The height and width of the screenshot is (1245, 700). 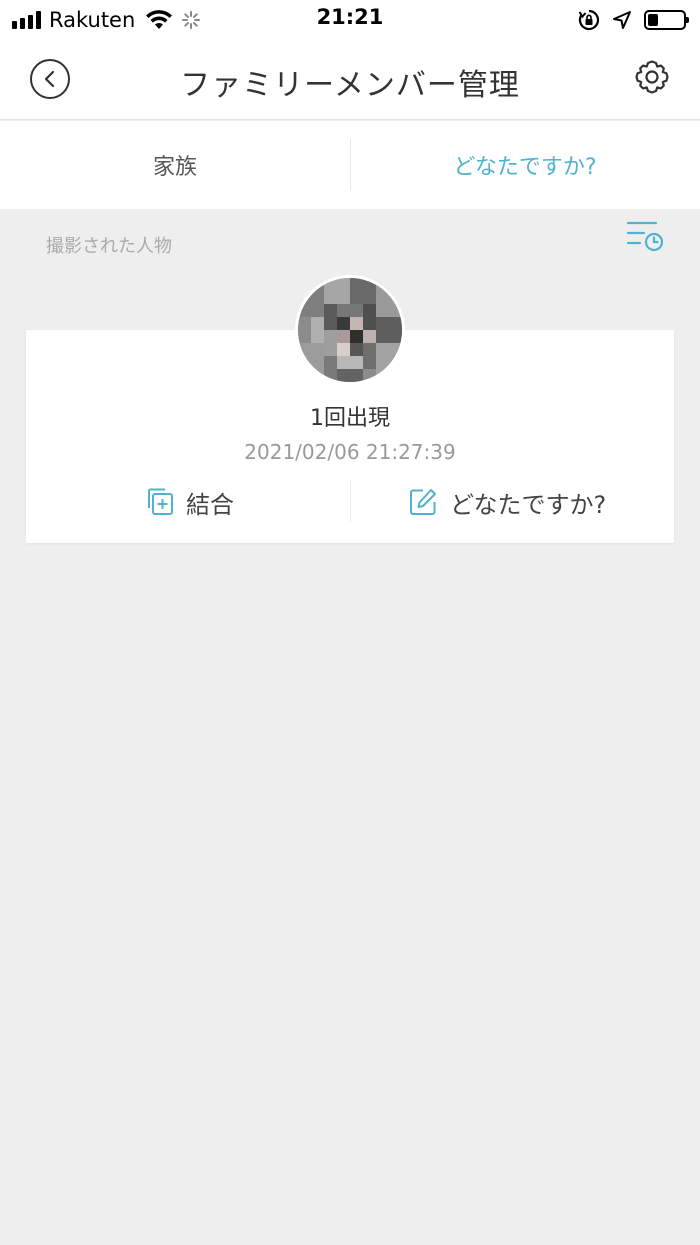 I want to click on identify-label: どなたですか?, so click(x=528, y=504).